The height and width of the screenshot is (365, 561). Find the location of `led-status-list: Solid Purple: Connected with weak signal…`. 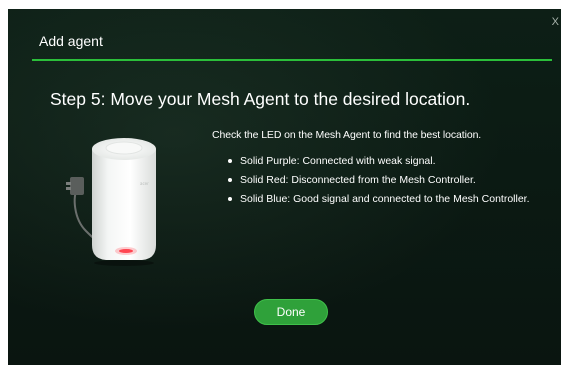

led-status-list: Solid Purple: Connected with weak signal… is located at coordinates (382, 180).